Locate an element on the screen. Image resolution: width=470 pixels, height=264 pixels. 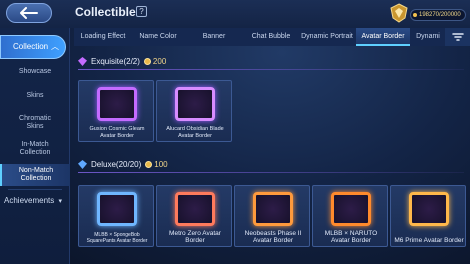
section-title: Deluxe(20/20) is located at coordinates (116, 164).